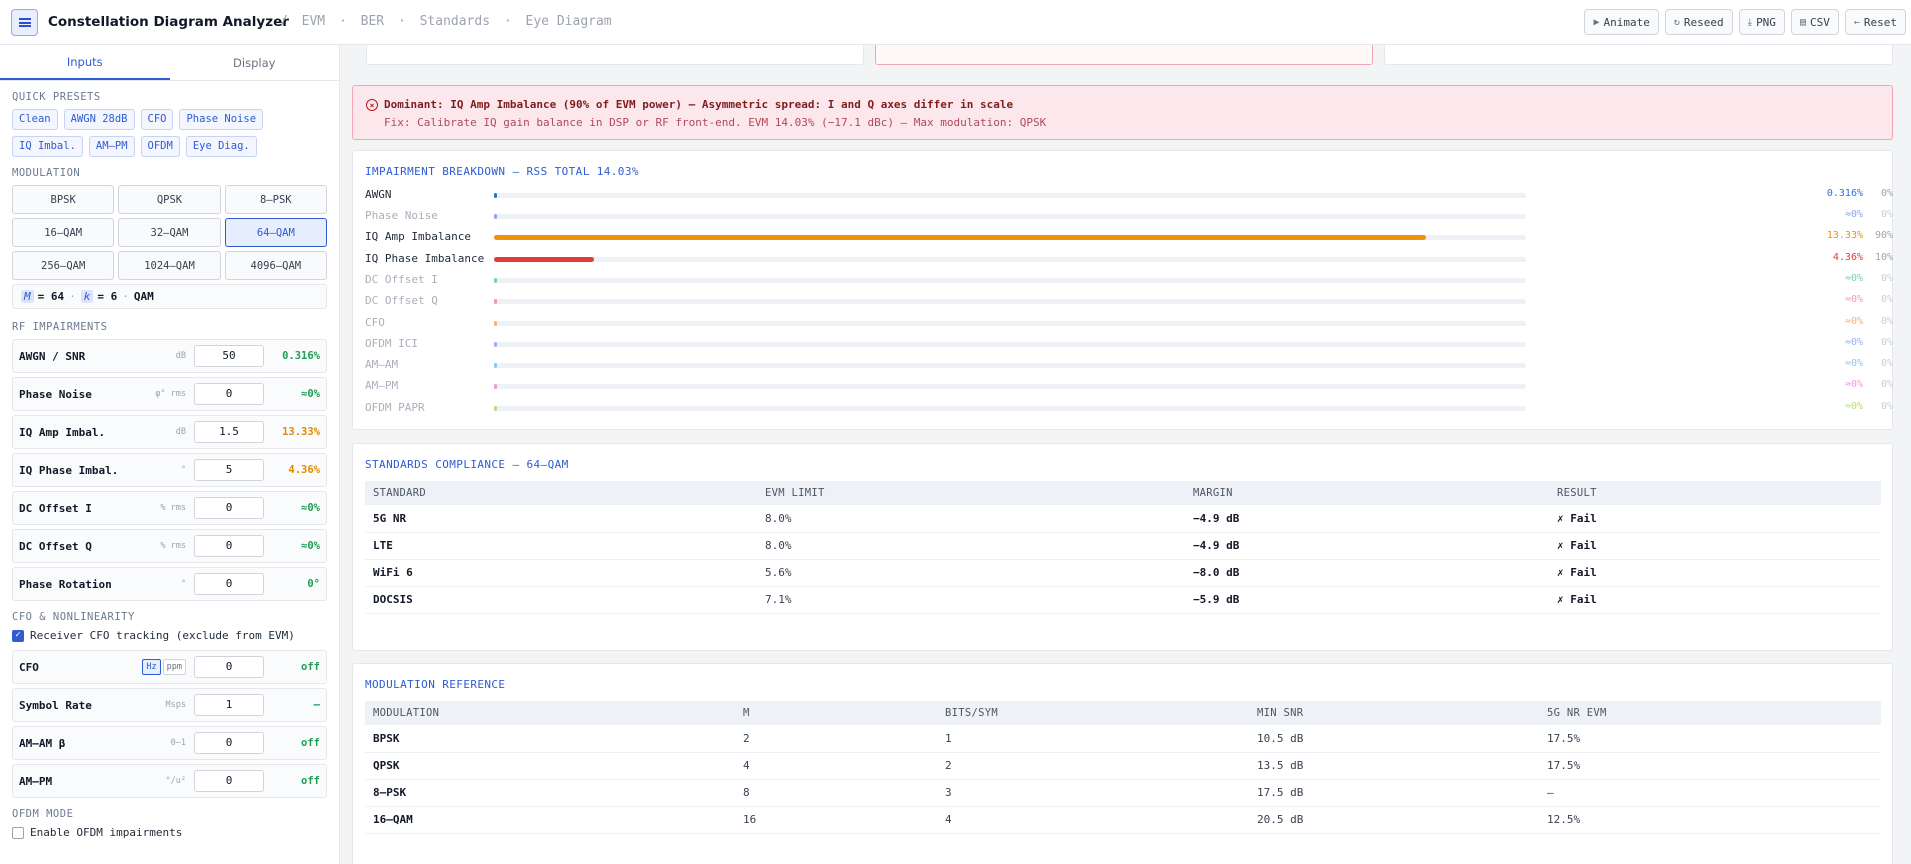 The image size is (1911, 864). I want to click on table-cell: —, so click(1710, 793).